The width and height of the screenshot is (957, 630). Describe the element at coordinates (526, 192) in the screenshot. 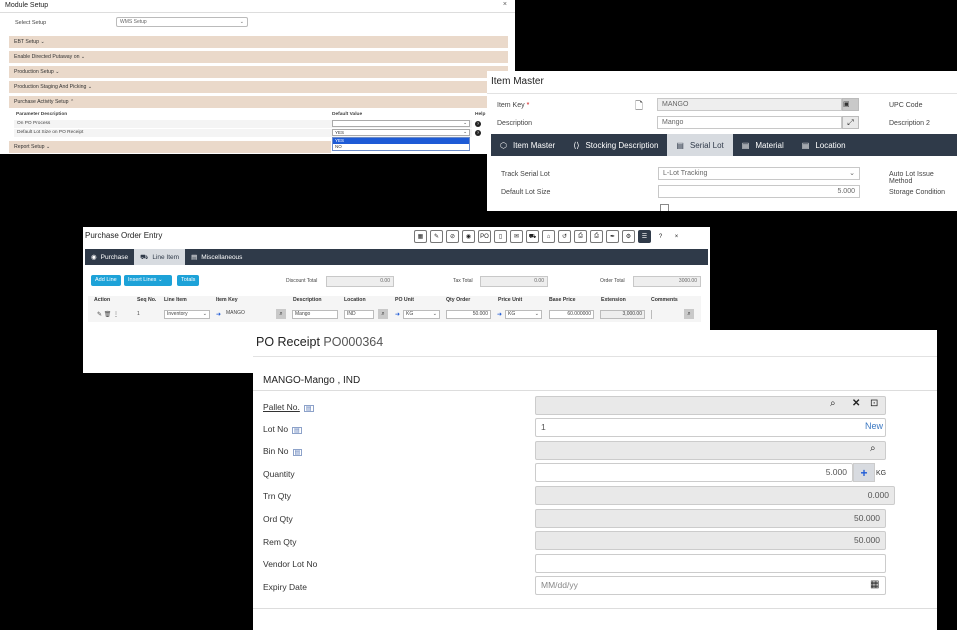

I see `default-lot-size-label: Default Lot Size` at that location.